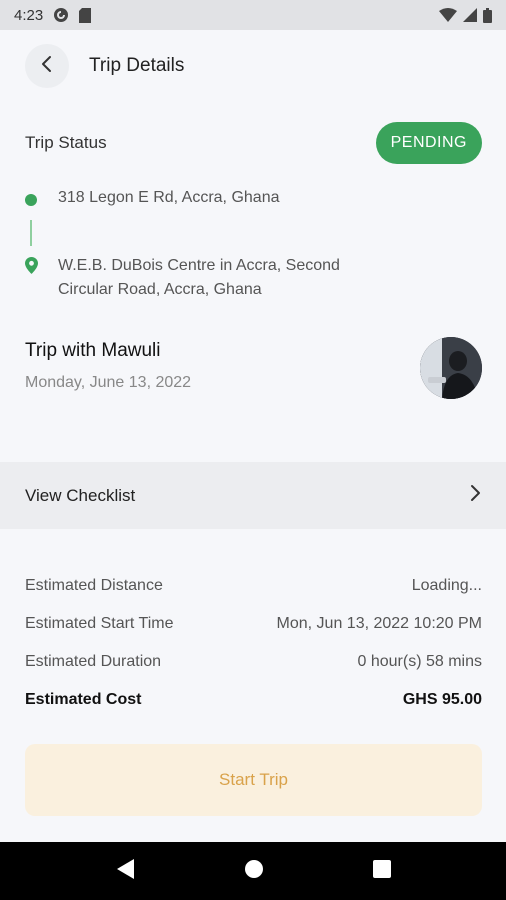  What do you see at coordinates (487, 15) in the screenshot?
I see `battery-icon` at bounding box center [487, 15].